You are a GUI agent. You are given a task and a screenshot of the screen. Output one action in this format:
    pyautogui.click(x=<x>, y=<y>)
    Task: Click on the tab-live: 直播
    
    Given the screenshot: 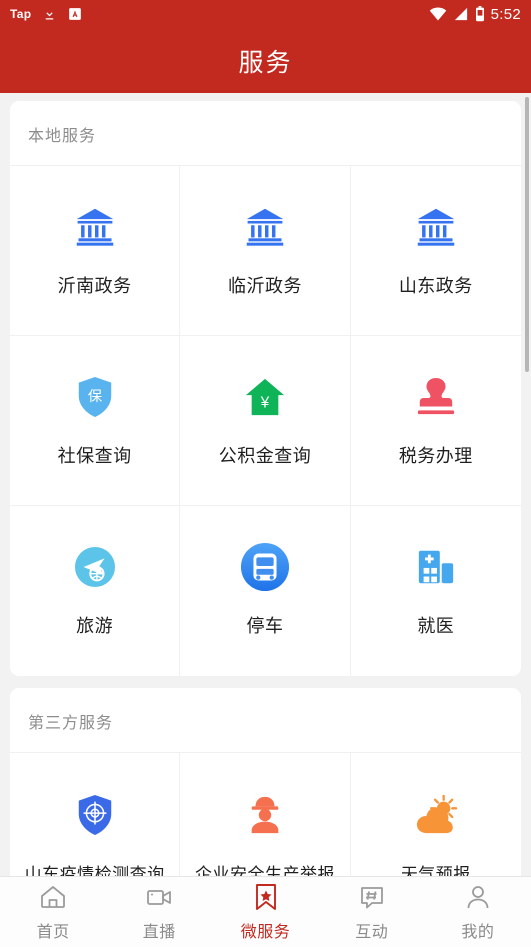 What is the action you would take?
    pyautogui.click(x=159, y=912)
    